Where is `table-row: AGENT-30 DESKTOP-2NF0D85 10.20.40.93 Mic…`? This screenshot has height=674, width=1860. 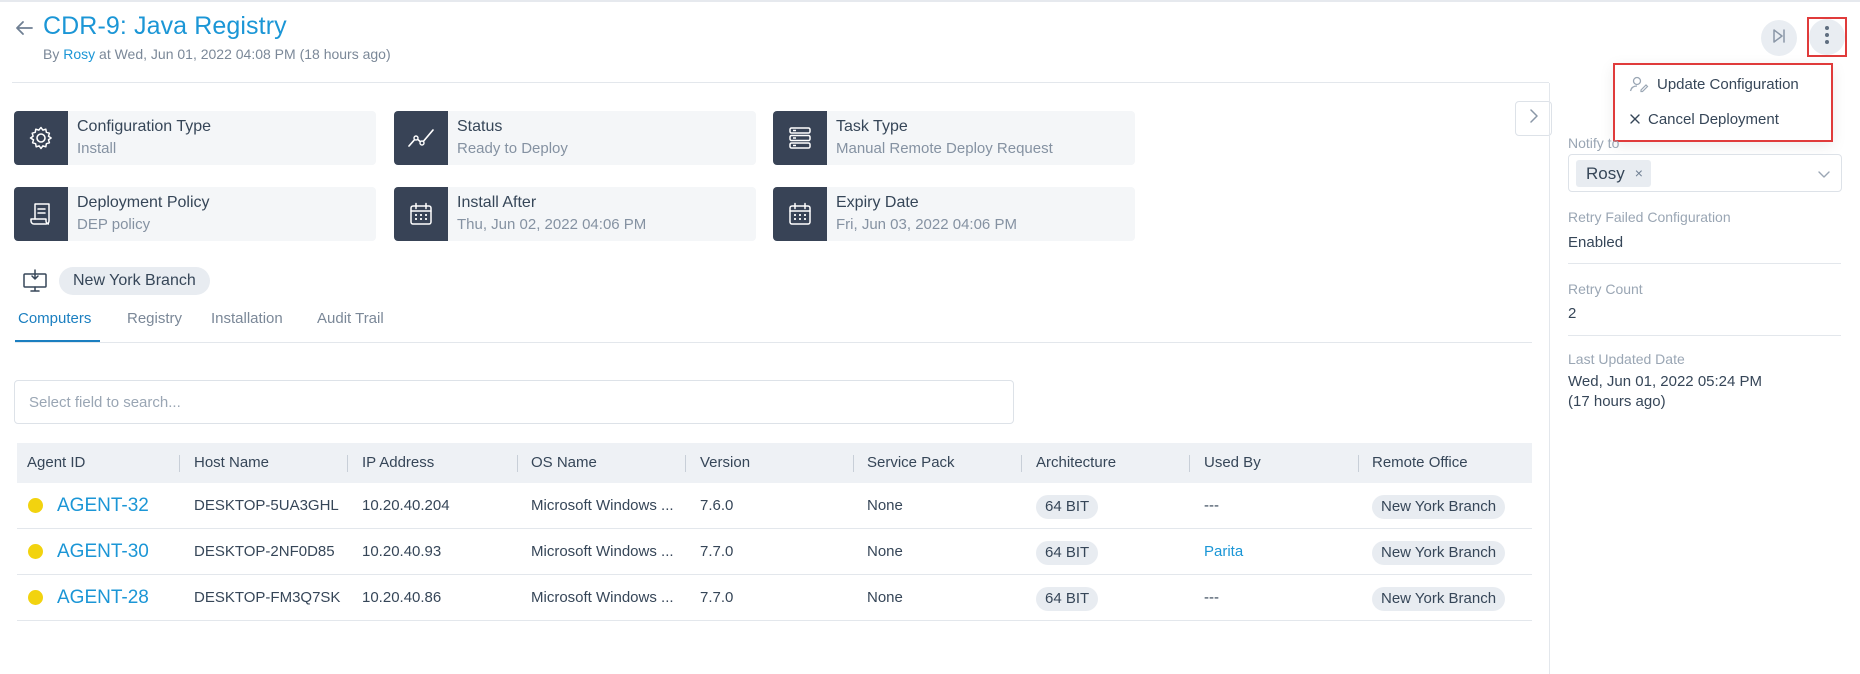
table-row: AGENT-30 DESKTOP-2NF0D85 10.20.40.93 Mic… is located at coordinates (774, 552).